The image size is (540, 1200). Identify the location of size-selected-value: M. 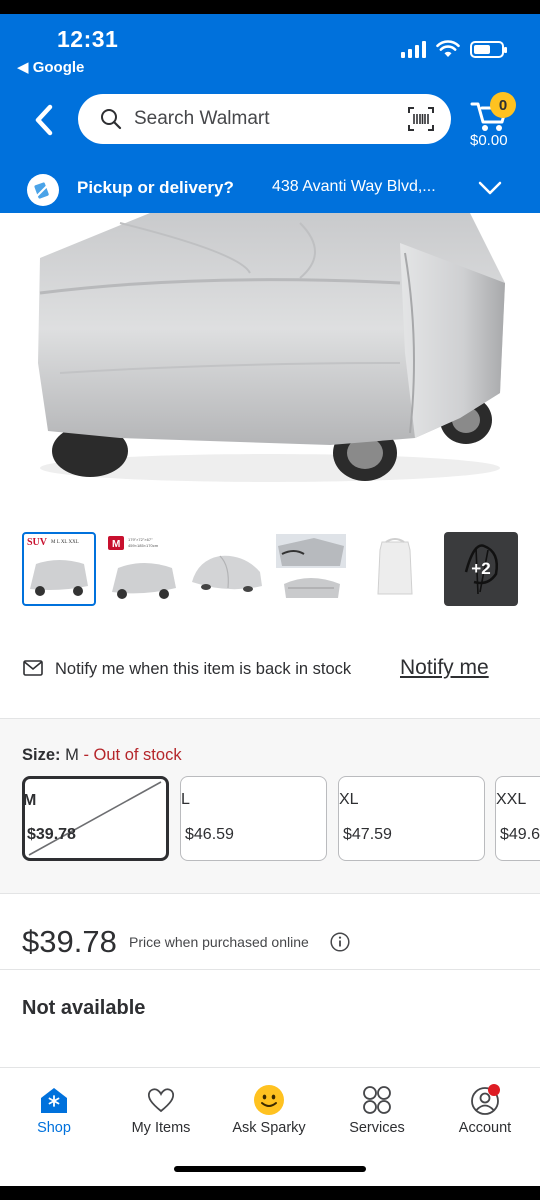
(72, 755).